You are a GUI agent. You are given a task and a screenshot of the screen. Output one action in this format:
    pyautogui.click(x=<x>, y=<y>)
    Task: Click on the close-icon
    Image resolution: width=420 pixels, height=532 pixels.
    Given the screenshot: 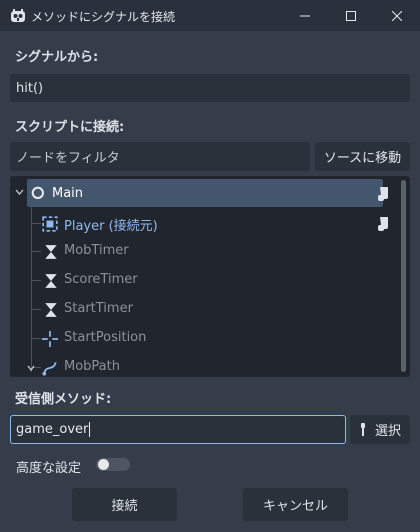 What is the action you would take?
    pyautogui.click(x=397, y=15)
    